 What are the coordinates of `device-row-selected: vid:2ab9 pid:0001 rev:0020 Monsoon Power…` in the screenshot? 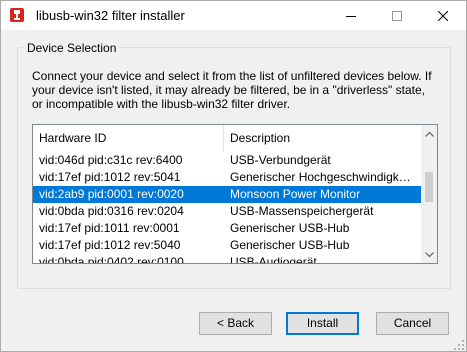 It's located at (227, 194).